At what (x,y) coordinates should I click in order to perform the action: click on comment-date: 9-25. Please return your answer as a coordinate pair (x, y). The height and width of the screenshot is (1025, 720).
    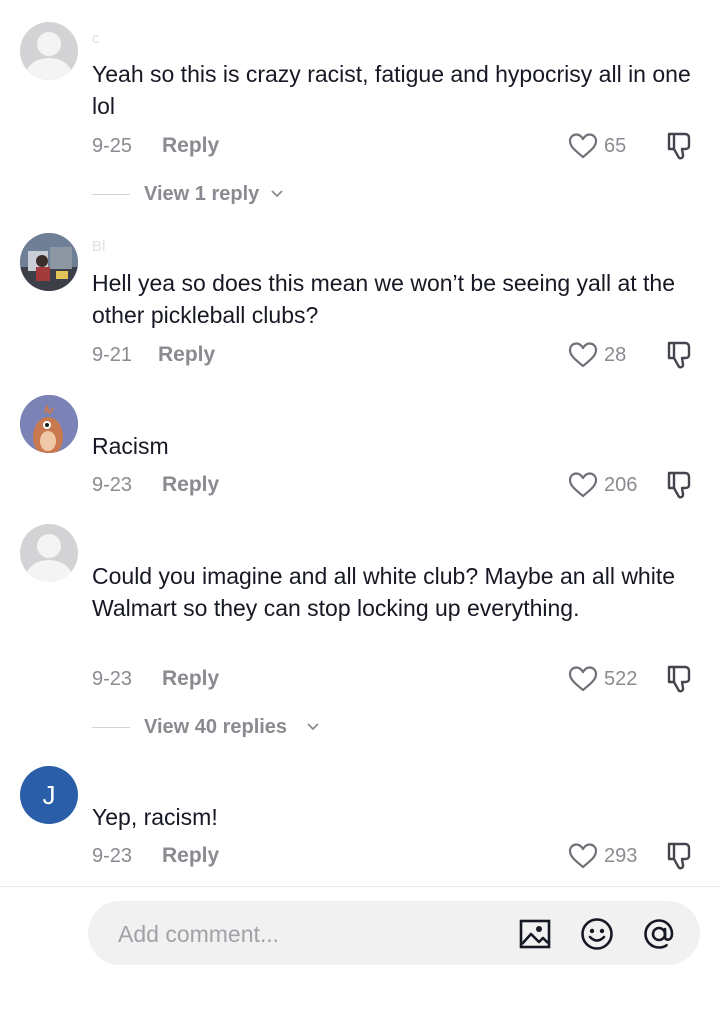
    Looking at the image, I should click on (112, 146).